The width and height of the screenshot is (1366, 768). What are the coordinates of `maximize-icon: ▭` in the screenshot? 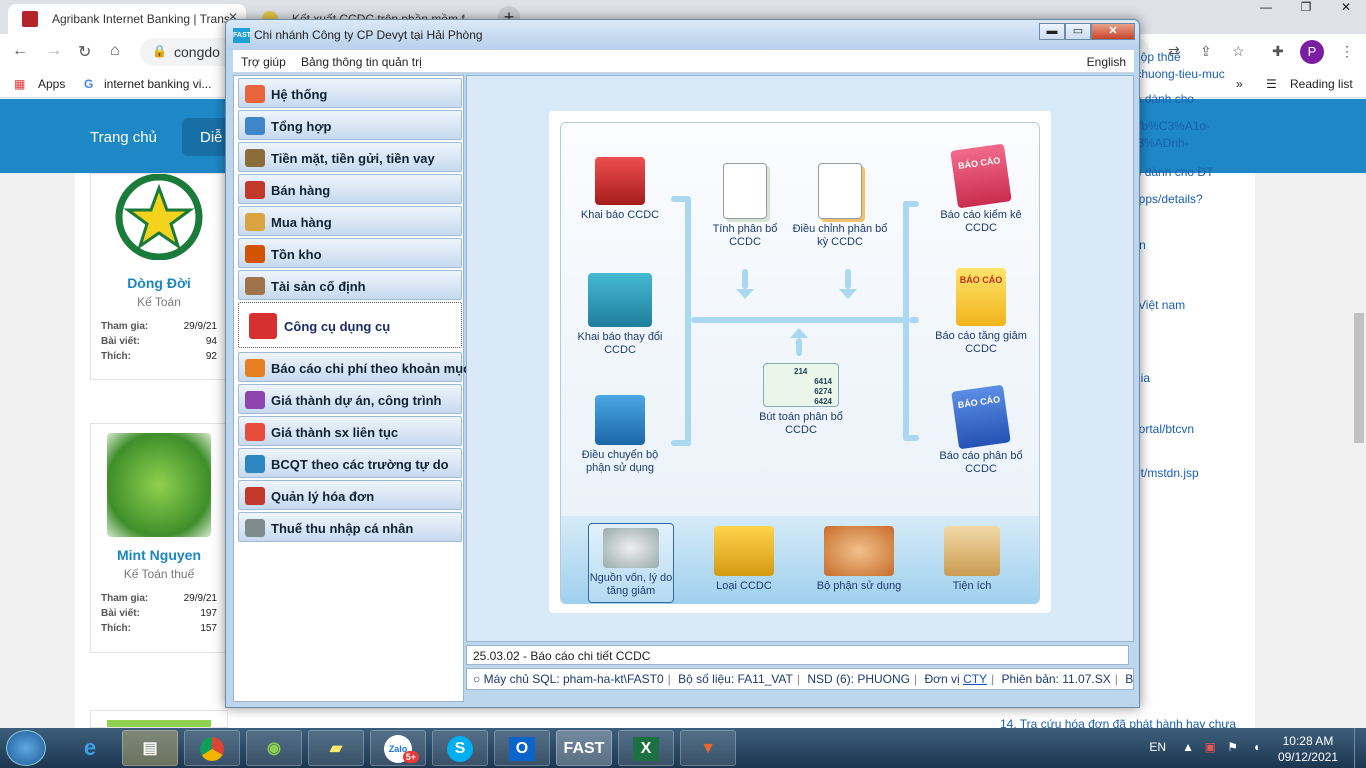 It's located at (1078, 31).